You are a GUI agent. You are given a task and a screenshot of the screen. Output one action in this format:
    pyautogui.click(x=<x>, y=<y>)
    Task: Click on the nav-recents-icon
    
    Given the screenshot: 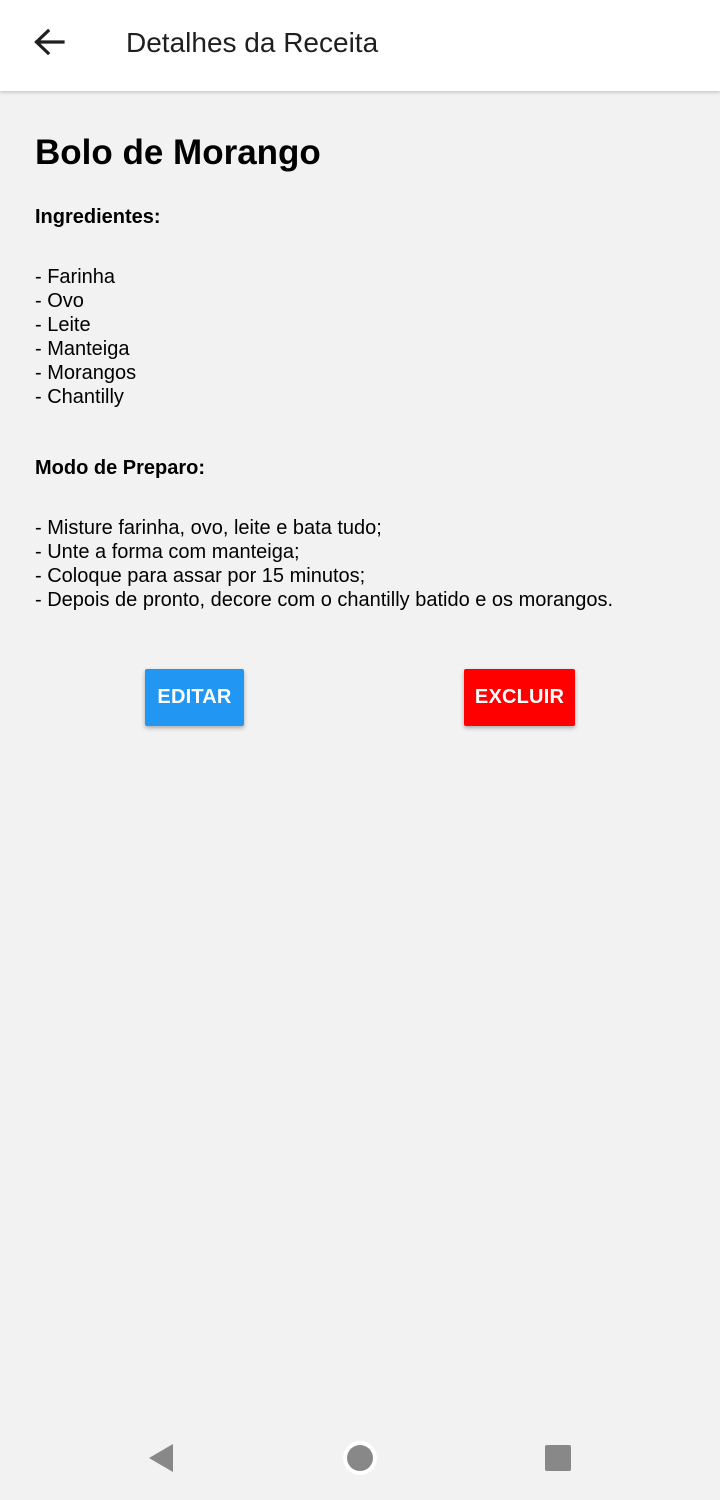 What is the action you would take?
    pyautogui.click(x=558, y=1458)
    